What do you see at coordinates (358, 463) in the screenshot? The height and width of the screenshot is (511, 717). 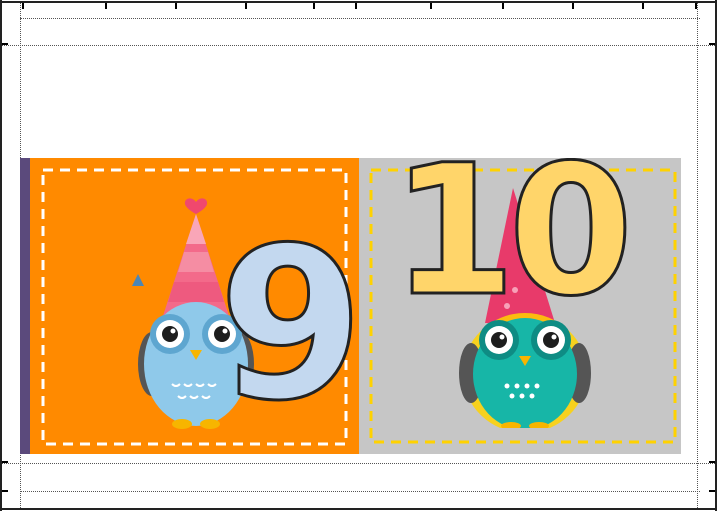 I see `margin-guide-bottom` at bounding box center [358, 463].